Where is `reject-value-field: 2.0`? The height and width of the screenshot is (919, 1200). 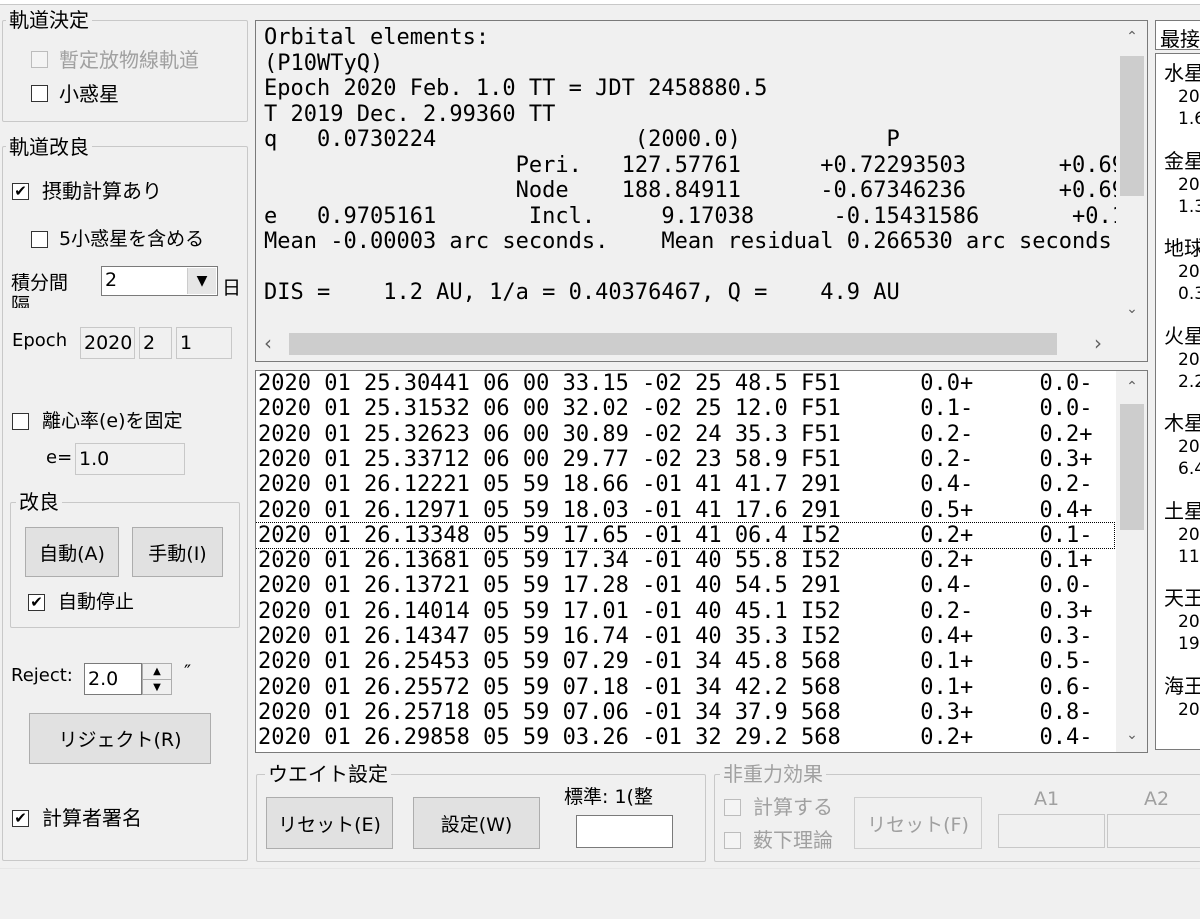 reject-value-field: 2.0 is located at coordinates (113, 679).